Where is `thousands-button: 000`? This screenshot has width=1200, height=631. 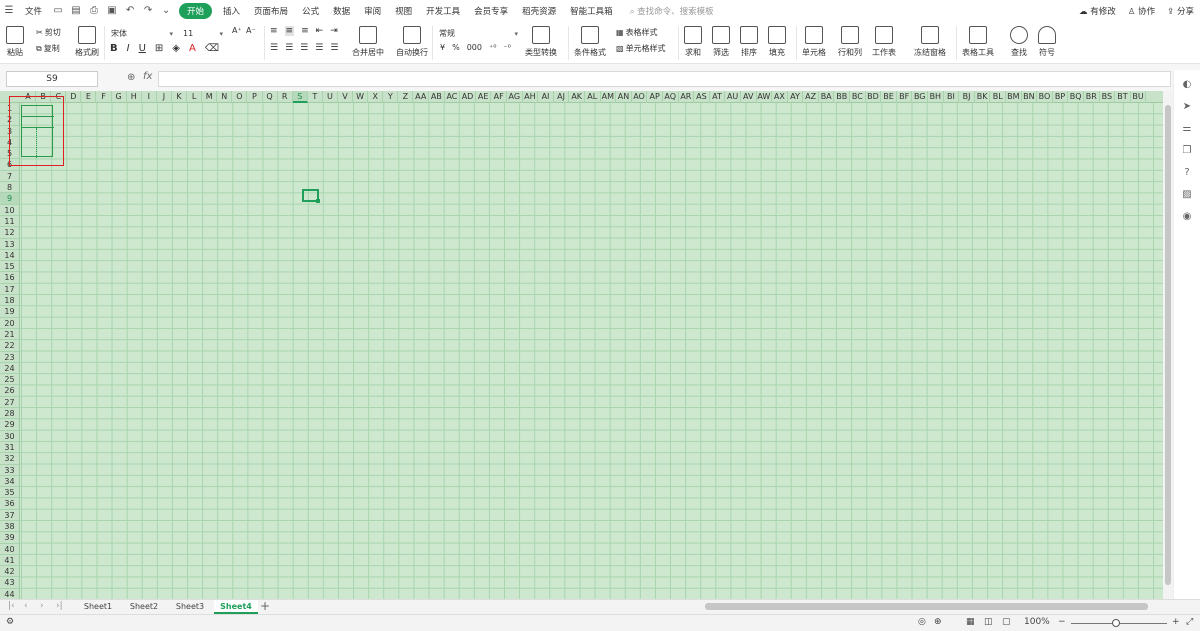
thousands-button: 000 is located at coordinates (474, 47).